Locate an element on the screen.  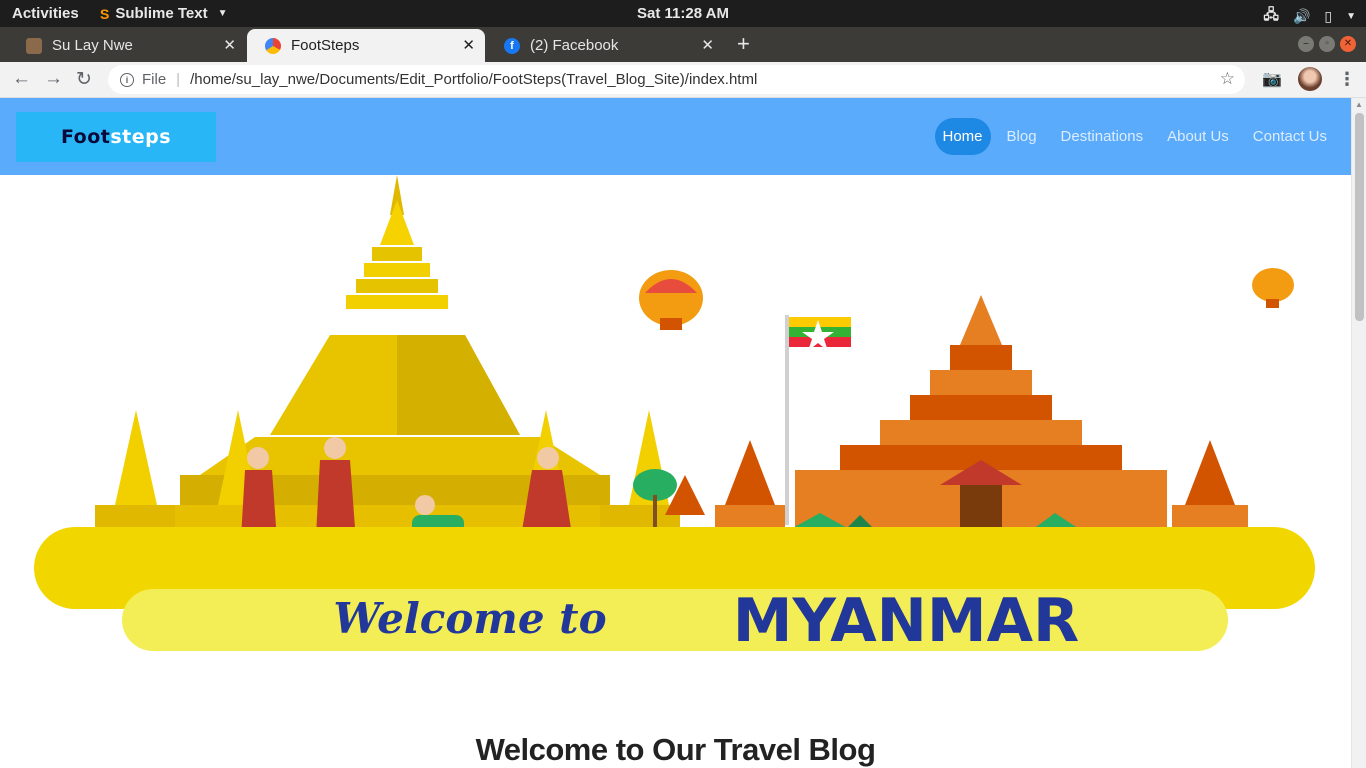
tab-facebook: f (2) Facebook ✕ is located at coordinates (605, 45).